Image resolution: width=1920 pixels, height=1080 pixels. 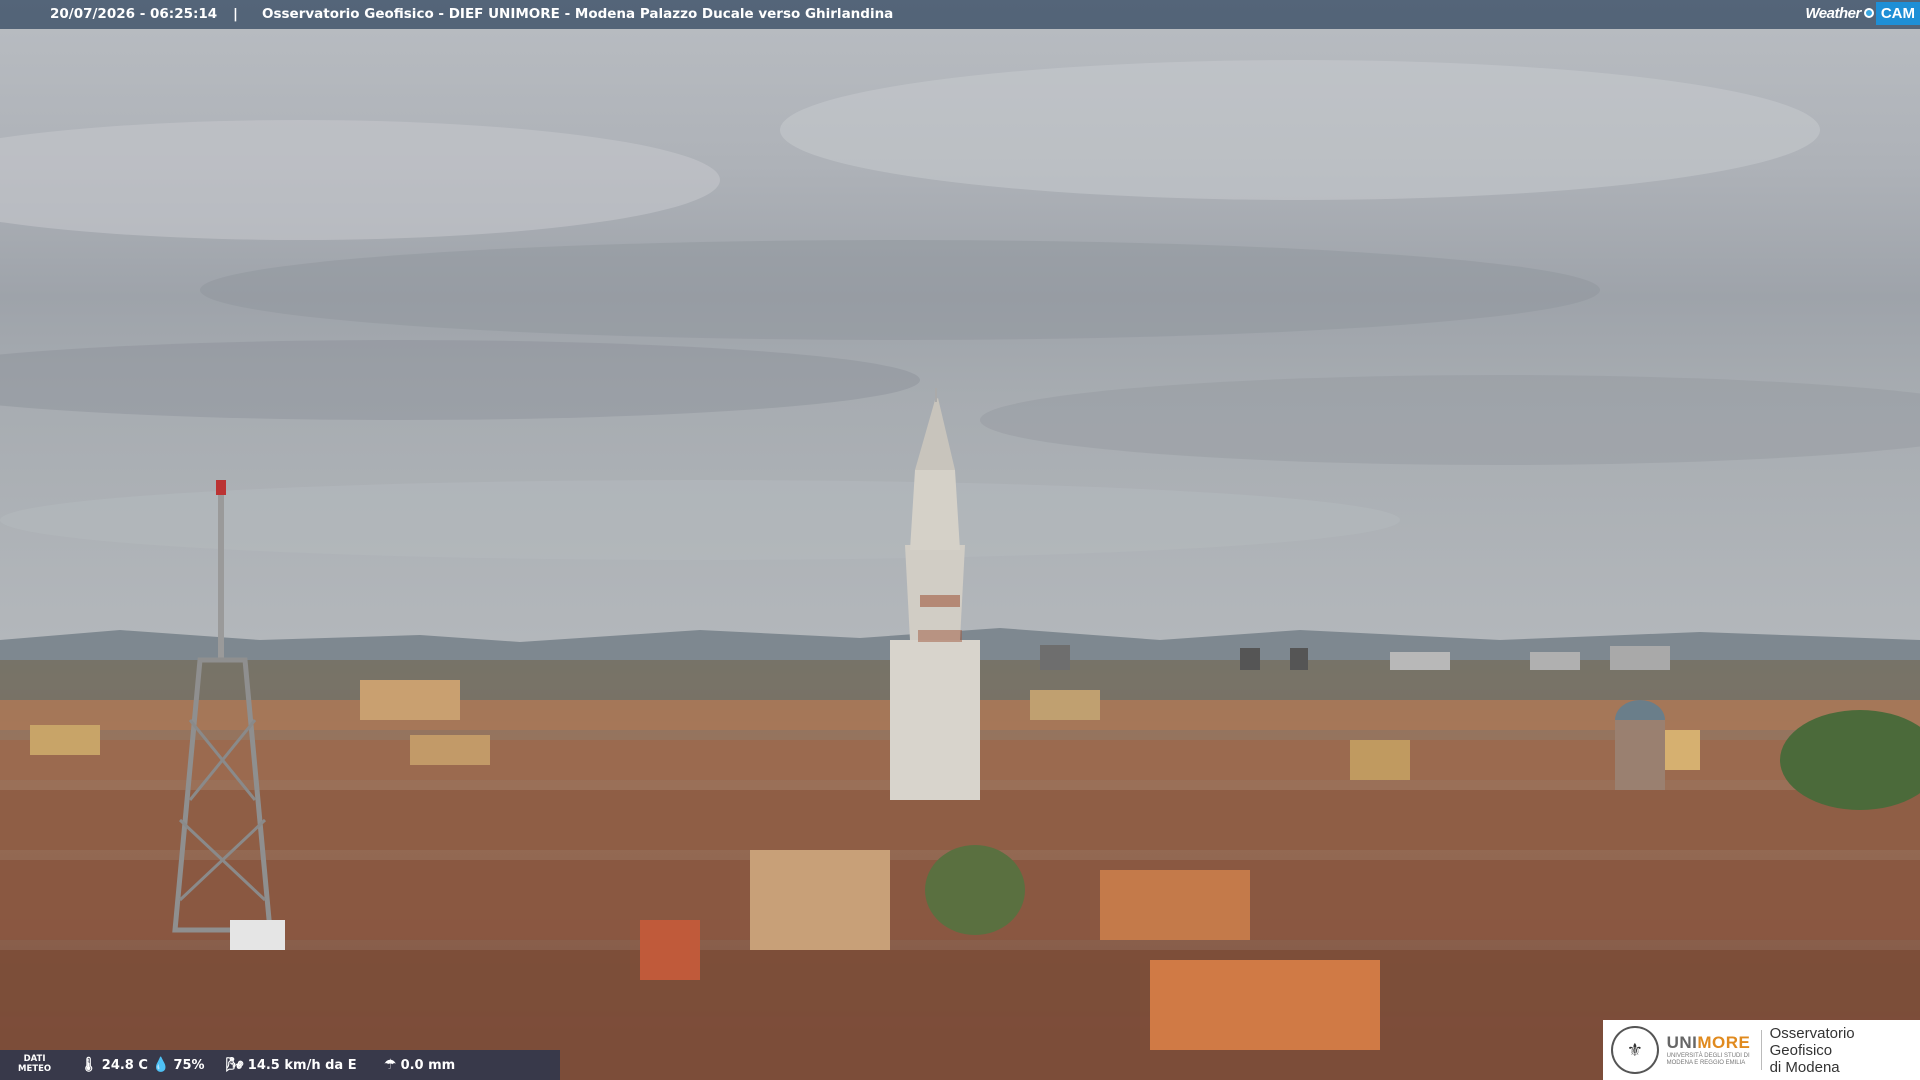 I want to click on humidity-value: 75%, so click(x=189, y=1065).